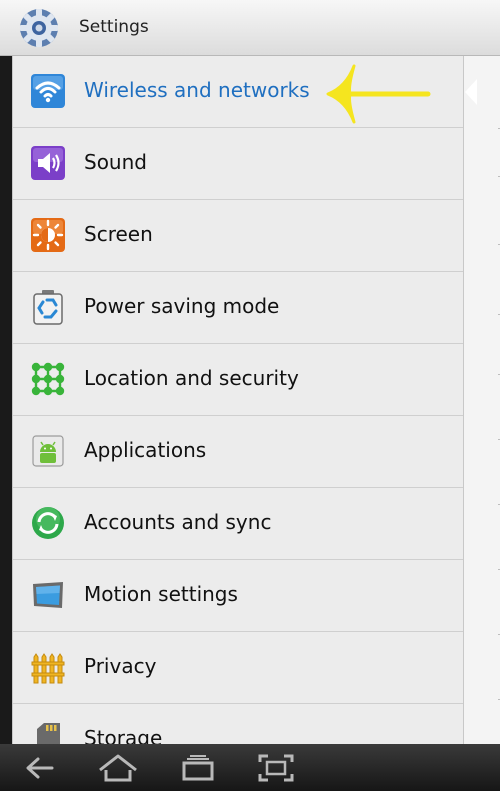  What do you see at coordinates (471, 92) in the screenshot?
I see `selection-pointer` at bounding box center [471, 92].